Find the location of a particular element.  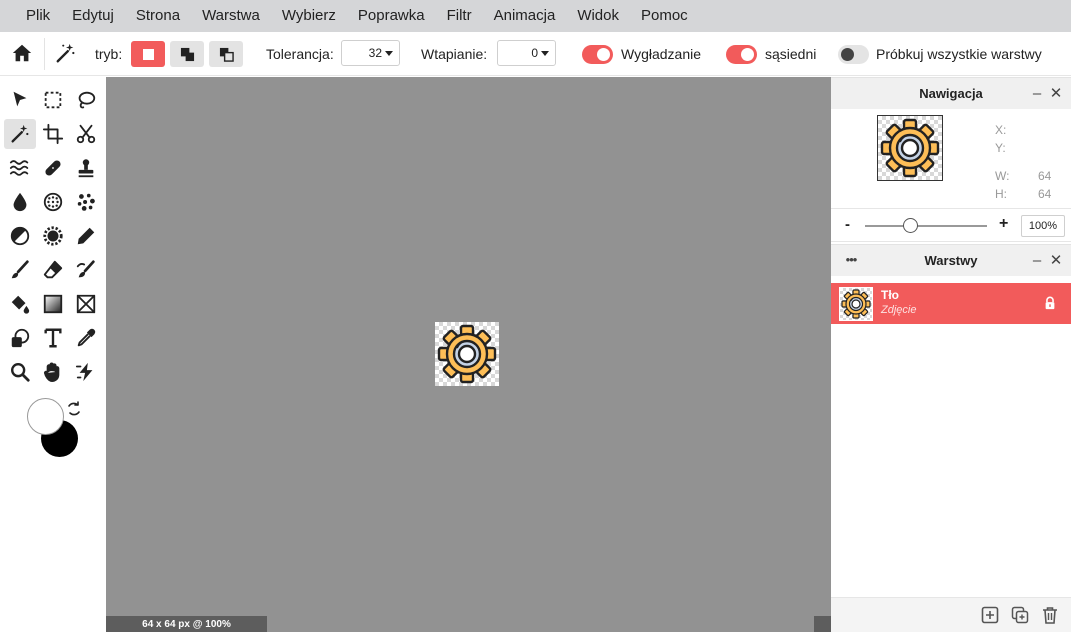

x-label: X: is located at coordinates (1001, 130).